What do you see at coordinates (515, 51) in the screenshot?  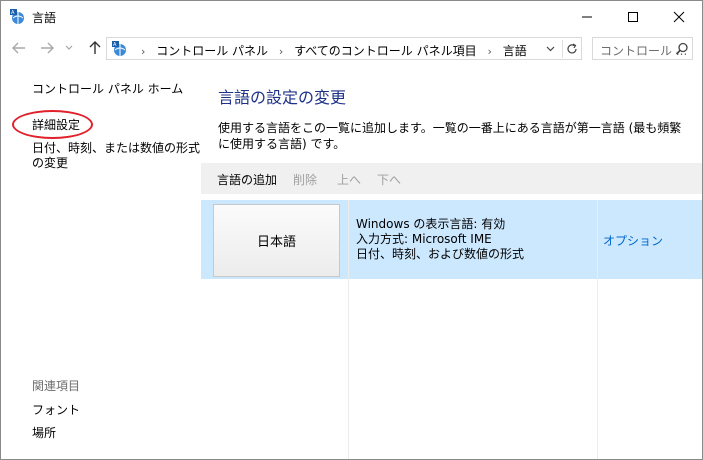 I see `breadcrumb-language: 言語` at bounding box center [515, 51].